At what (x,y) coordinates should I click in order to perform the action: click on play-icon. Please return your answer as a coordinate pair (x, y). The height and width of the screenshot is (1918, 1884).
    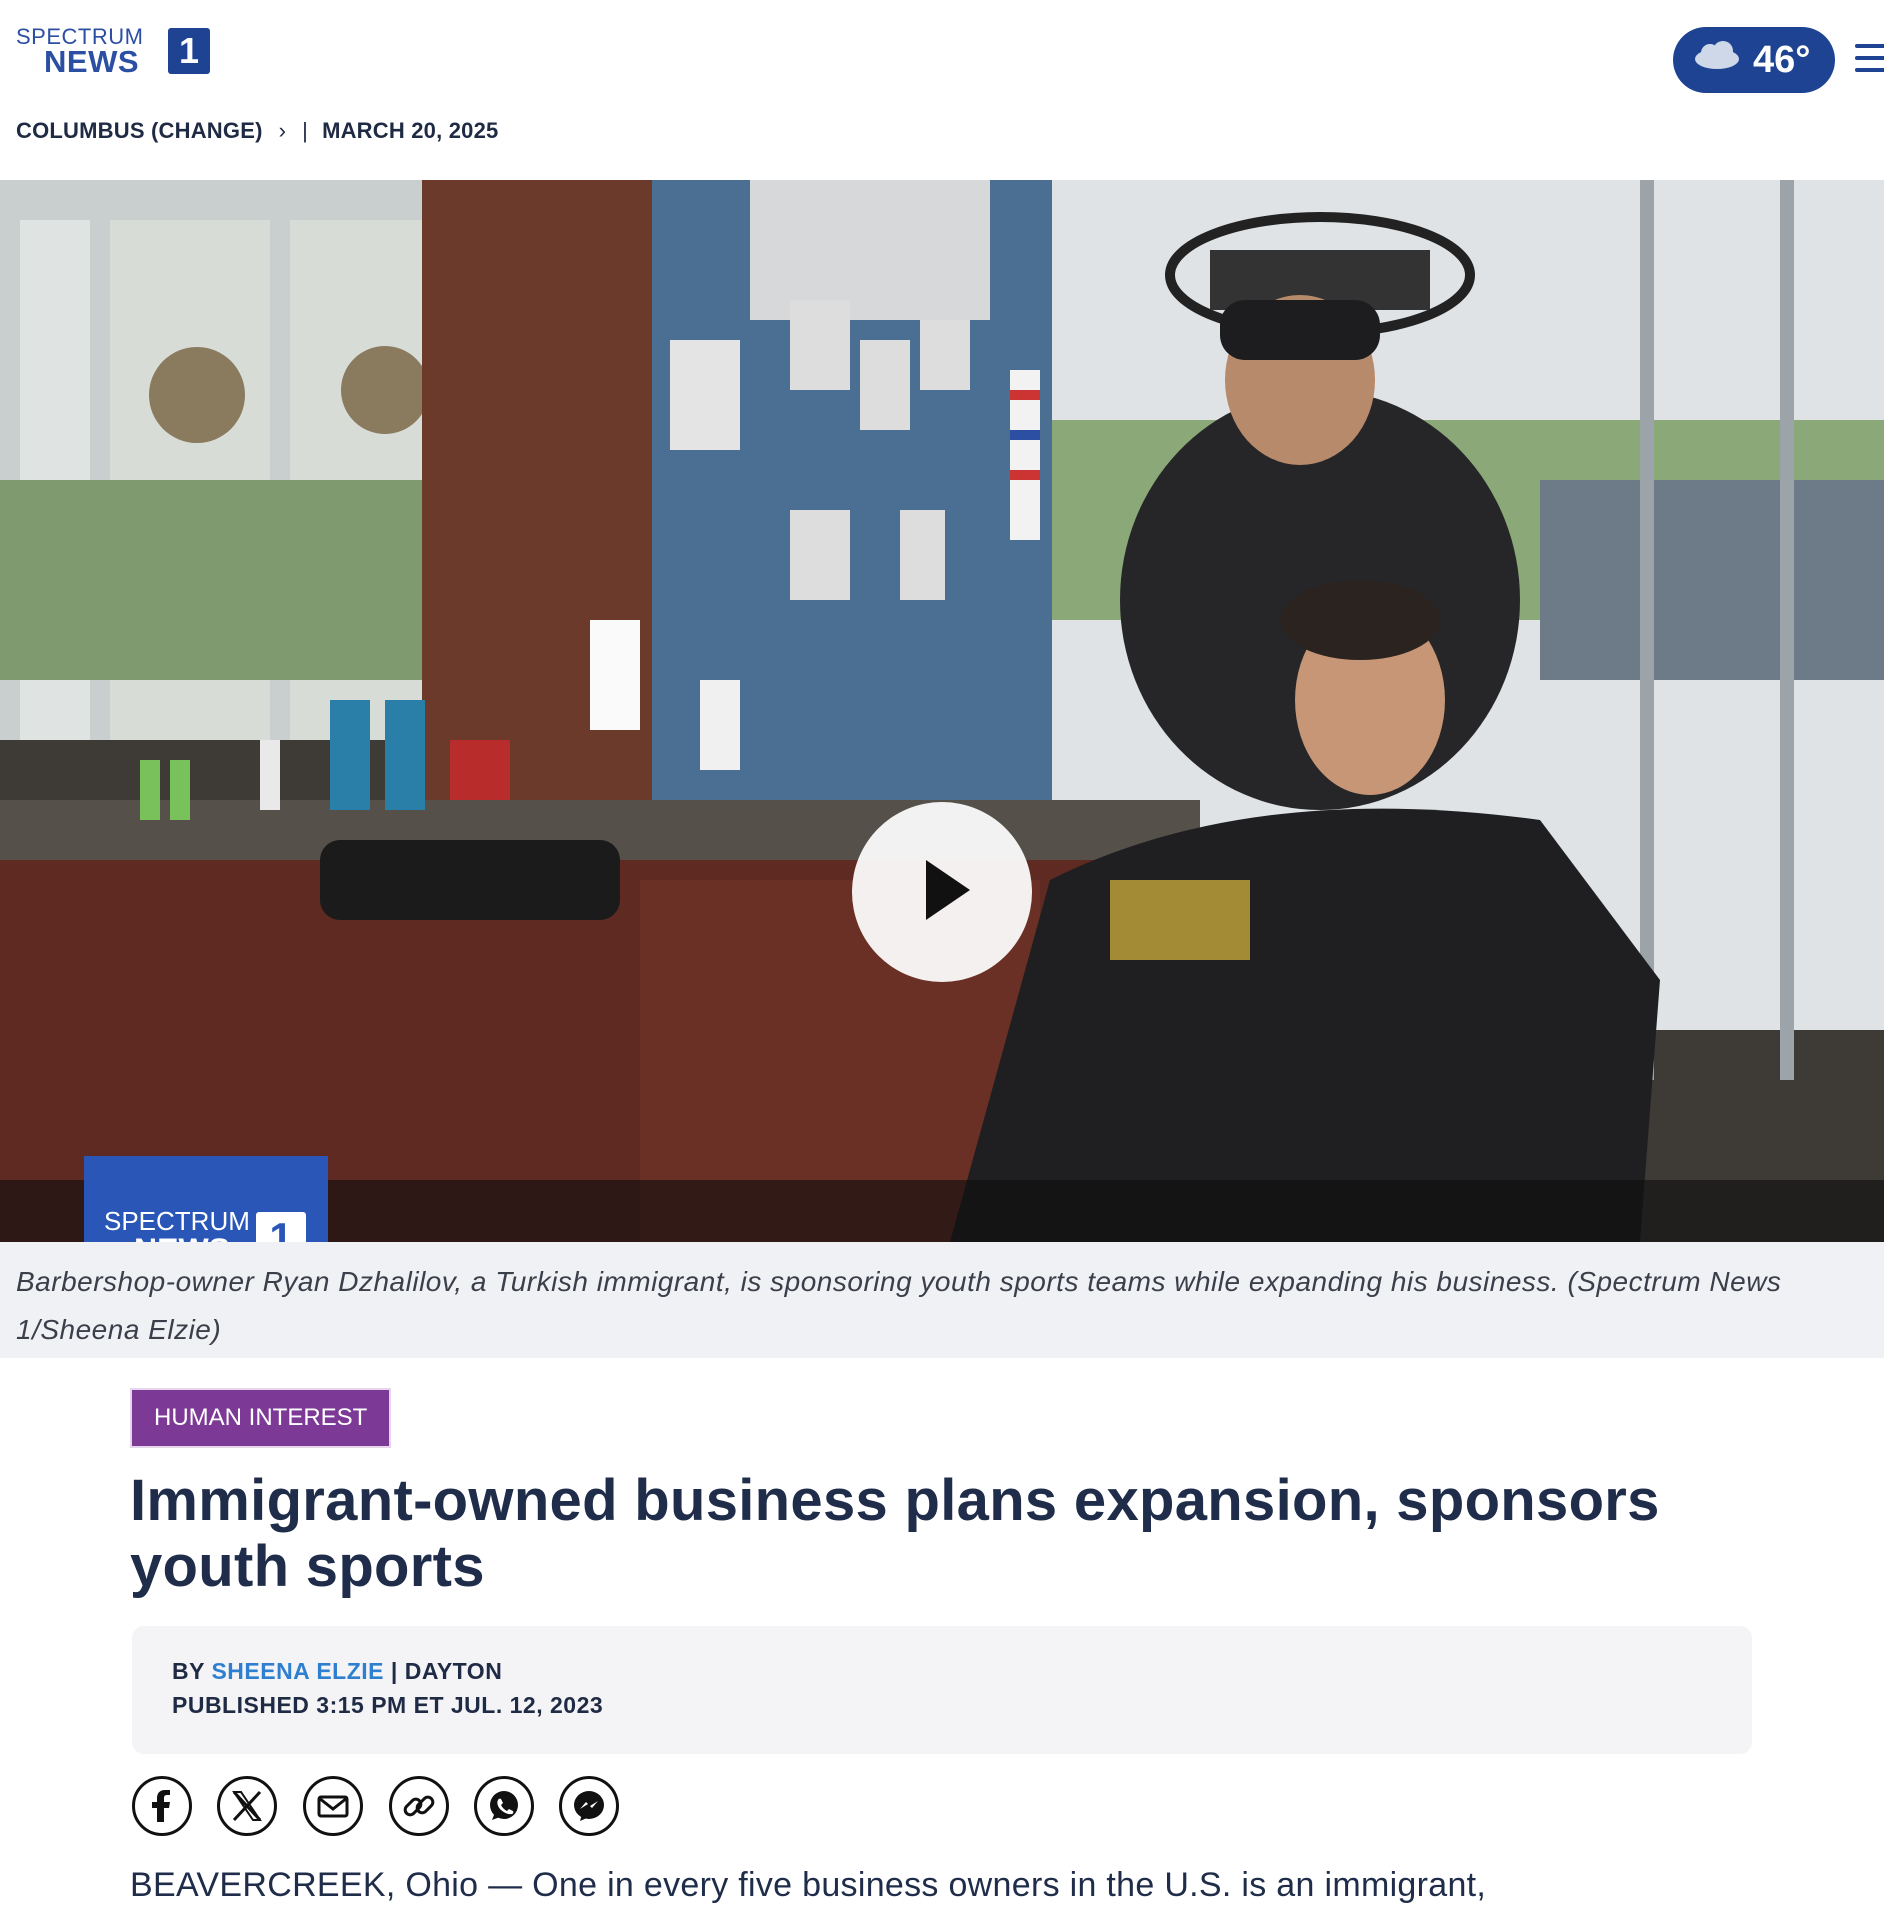
    Looking at the image, I should click on (948, 890).